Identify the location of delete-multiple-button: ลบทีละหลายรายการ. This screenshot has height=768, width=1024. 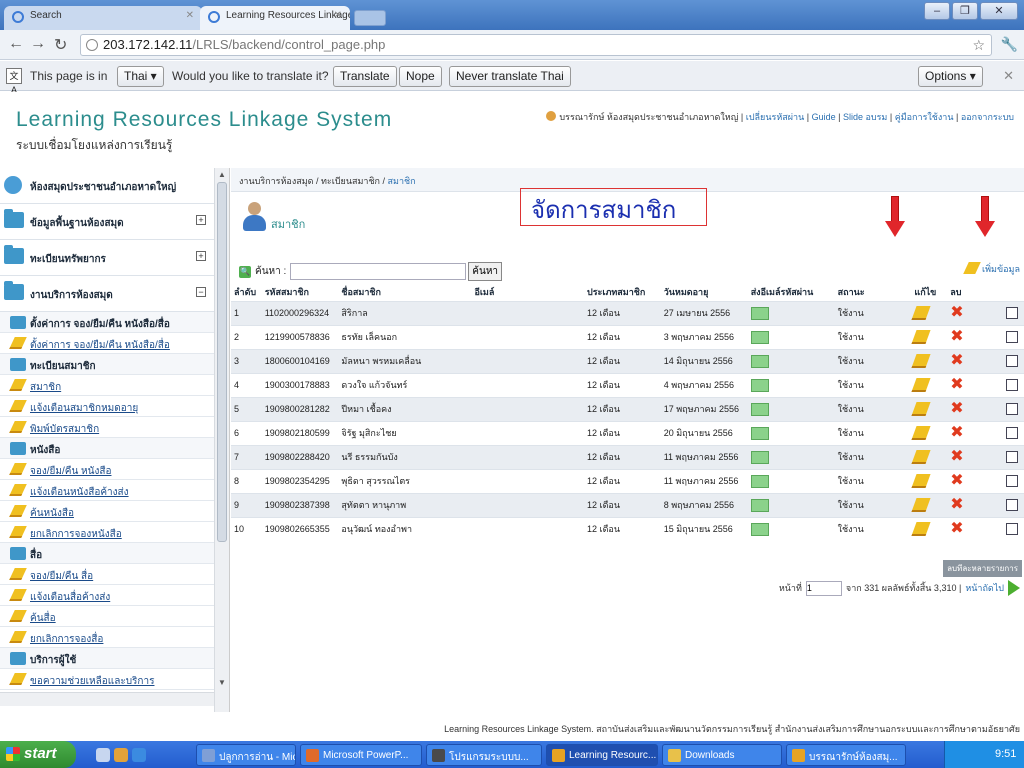
(982, 568).